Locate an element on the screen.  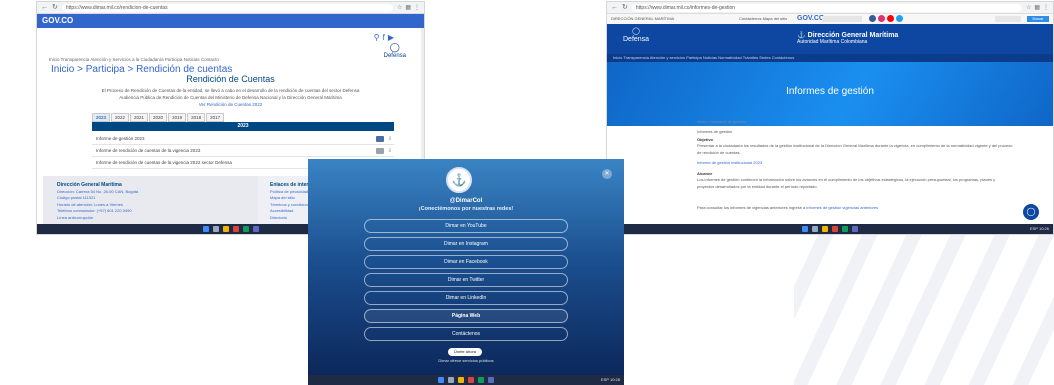
youtube-icon: ▶ is located at coordinates (391, 37).